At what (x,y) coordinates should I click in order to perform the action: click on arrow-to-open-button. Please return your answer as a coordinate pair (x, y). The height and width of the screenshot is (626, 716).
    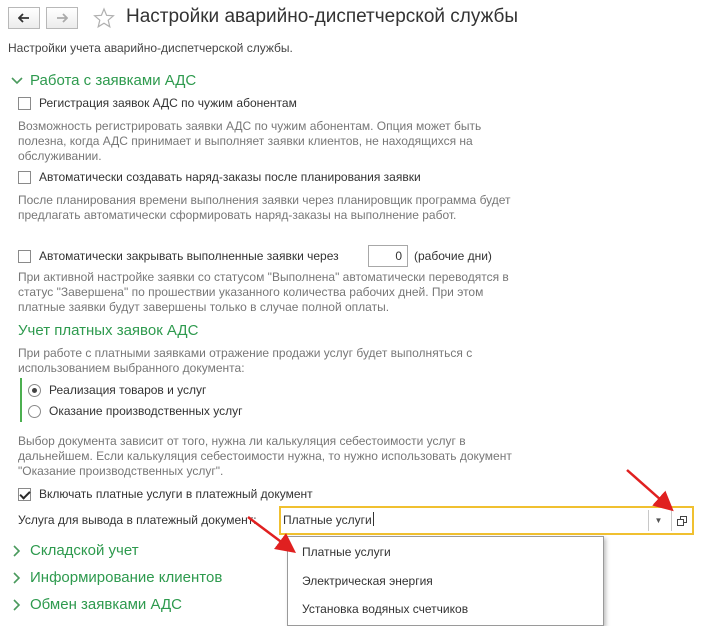
    Looking at the image, I should click on (650, 490).